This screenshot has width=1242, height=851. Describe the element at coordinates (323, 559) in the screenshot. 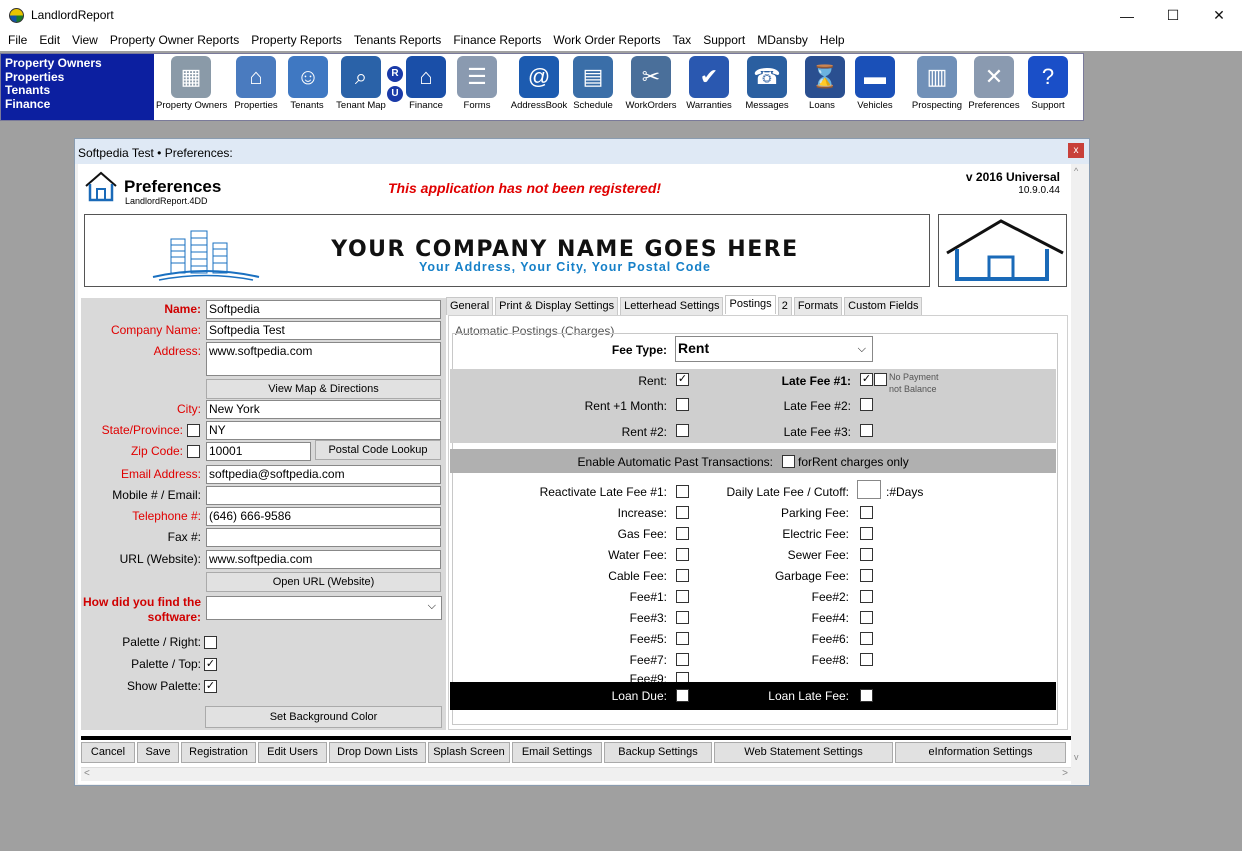

I see `url-field: www.softpedia.com` at that location.